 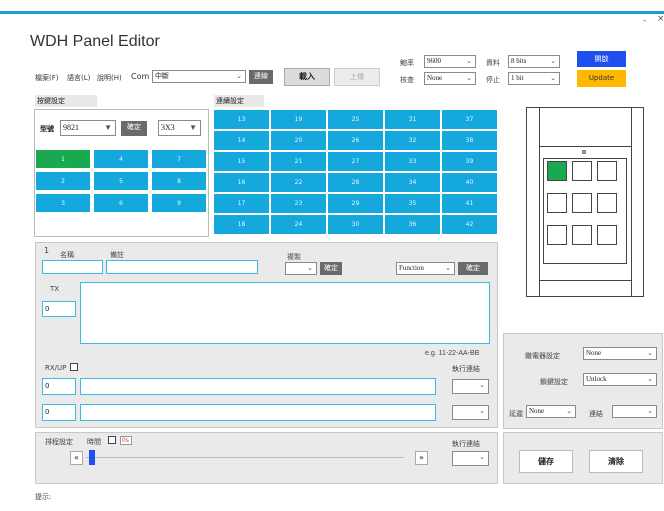 I want to click on load-button: 載入, so click(x=307, y=77).